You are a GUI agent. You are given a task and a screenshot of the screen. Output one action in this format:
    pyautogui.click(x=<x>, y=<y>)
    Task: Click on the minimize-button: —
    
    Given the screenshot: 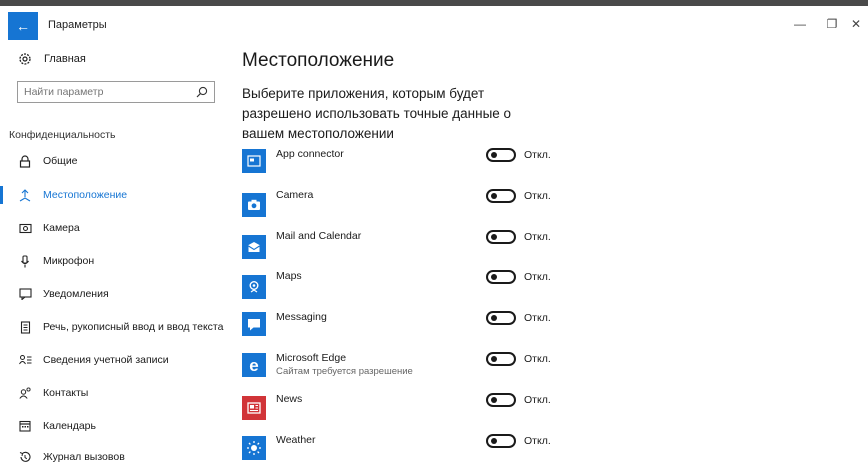 What is the action you would take?
    pyautogui.click(x=800, y=24)
    